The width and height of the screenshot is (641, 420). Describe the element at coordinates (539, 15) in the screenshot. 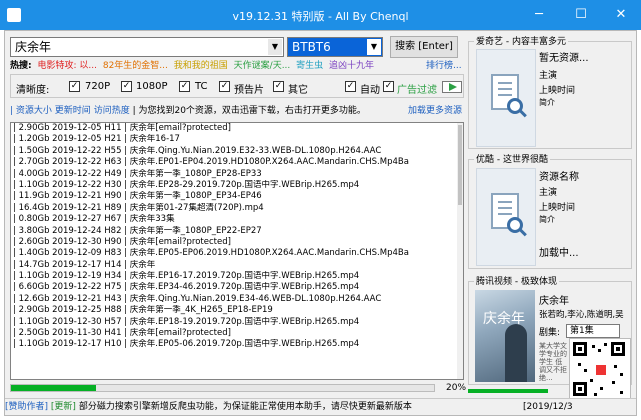

I see `minimize-button: ─` at that location.